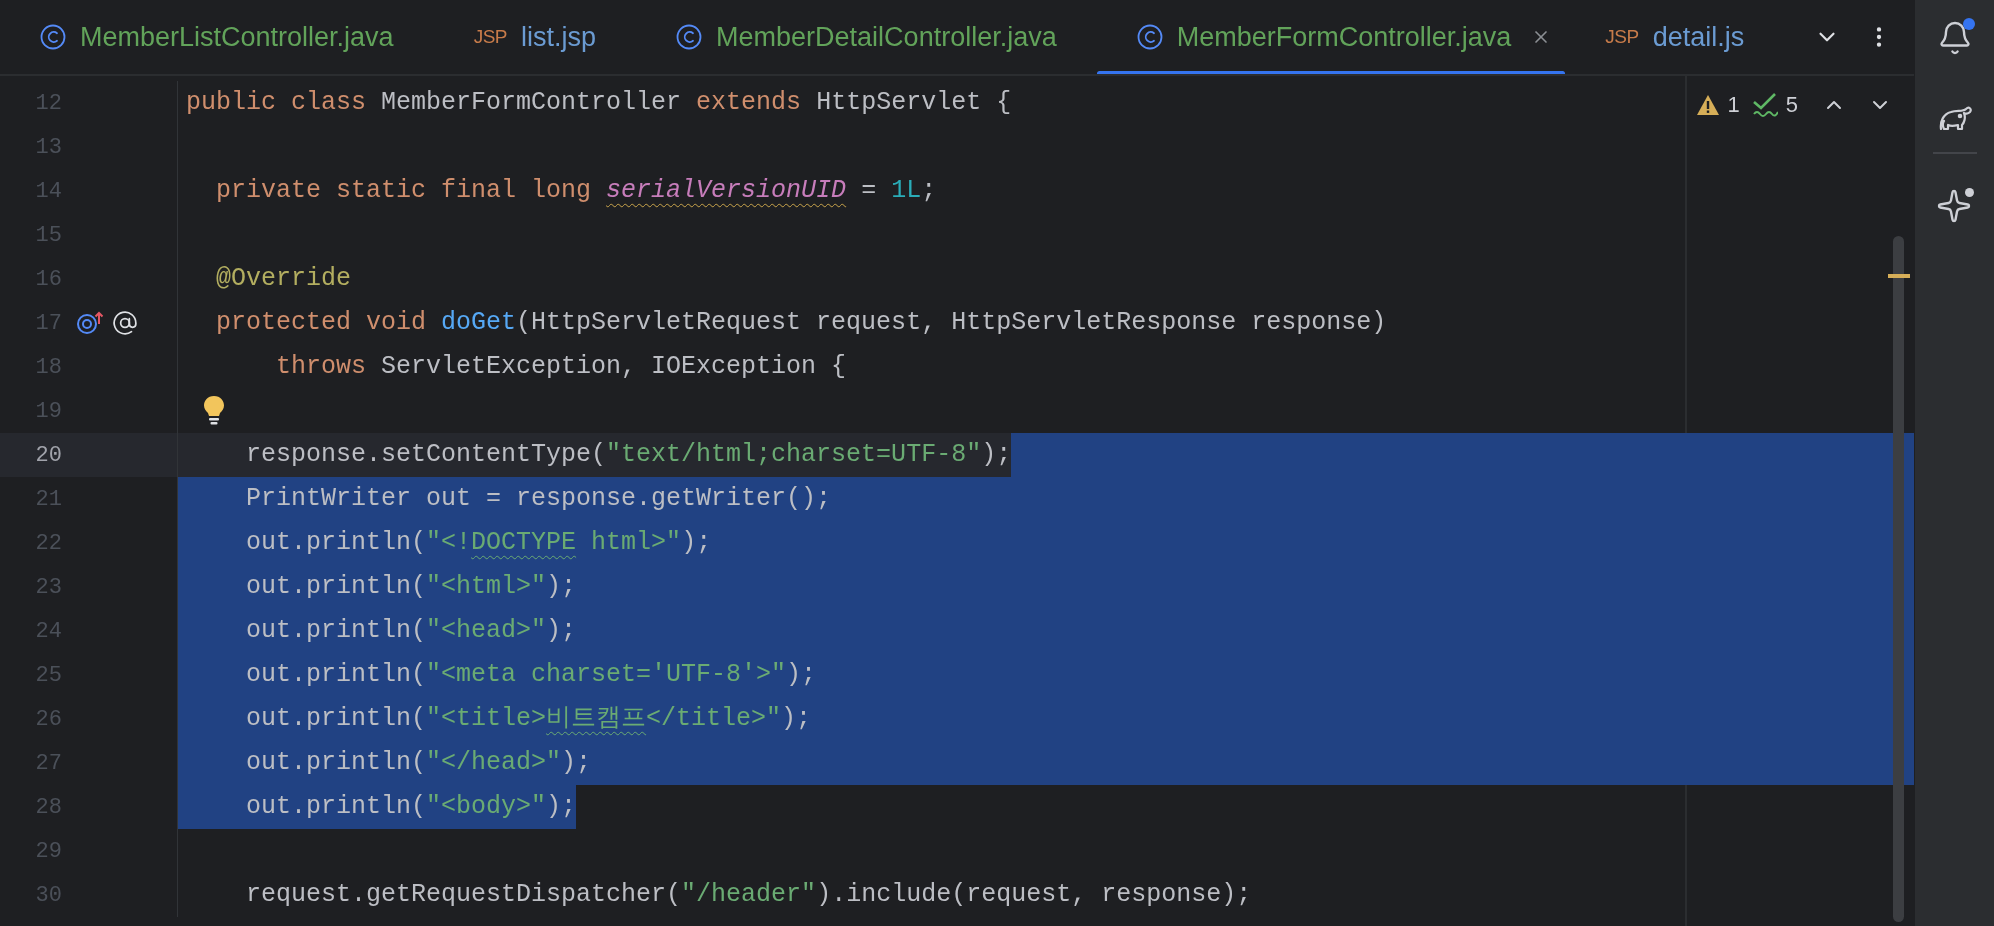 The width and height of the screenshot is (1994, 926). I want to click on code-line: out.println("<head>");, so click(411, 631).